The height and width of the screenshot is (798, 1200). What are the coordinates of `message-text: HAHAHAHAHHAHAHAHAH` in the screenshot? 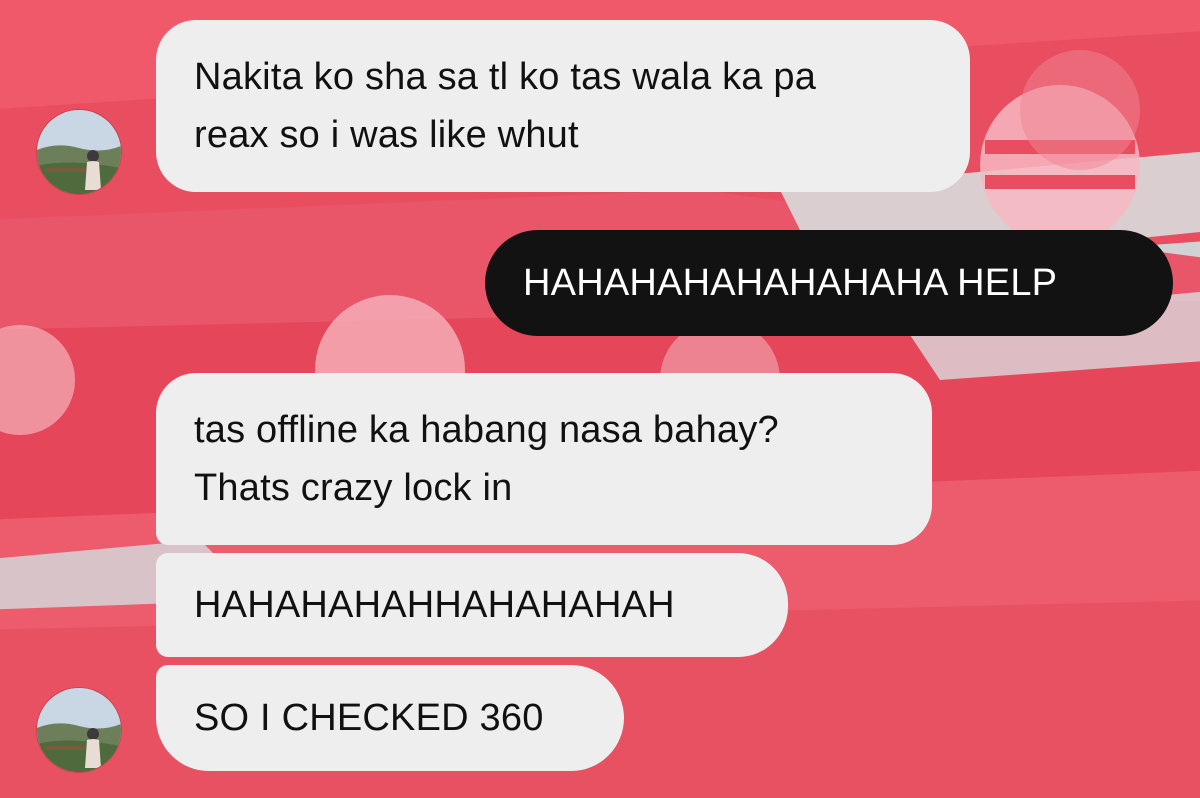 It's located at (434, 605).